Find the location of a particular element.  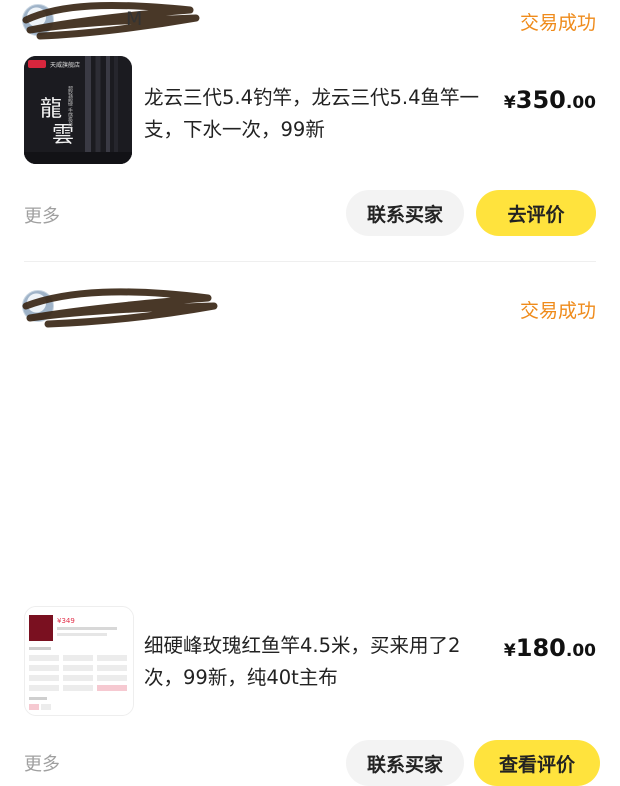

shop-badge: 天威旗舰店 is located at coordinates (65, 65).